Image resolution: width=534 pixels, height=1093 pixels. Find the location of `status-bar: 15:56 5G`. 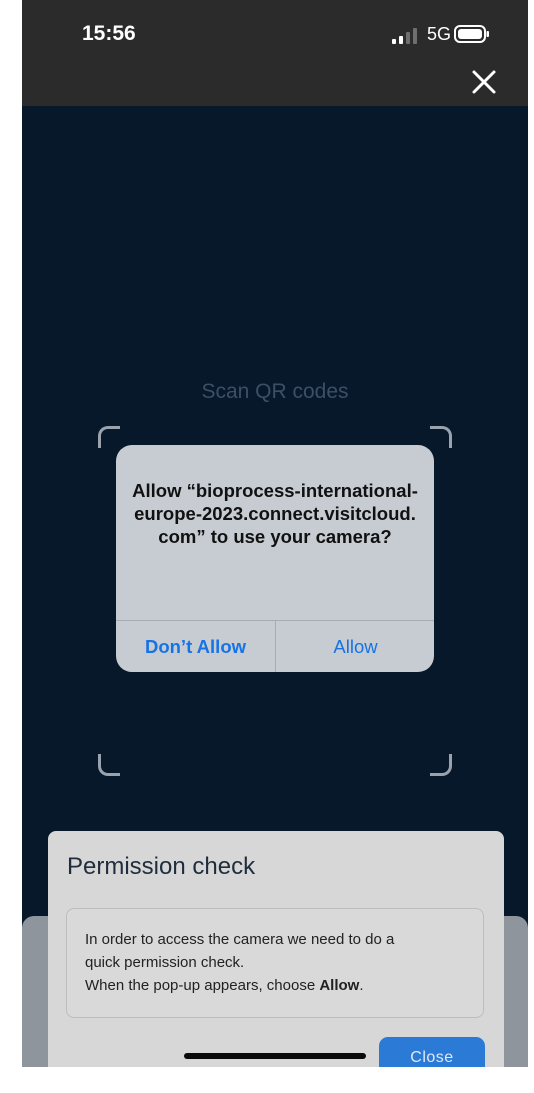

status-bar: 15:56 5G is located at coordinates (275, 53).